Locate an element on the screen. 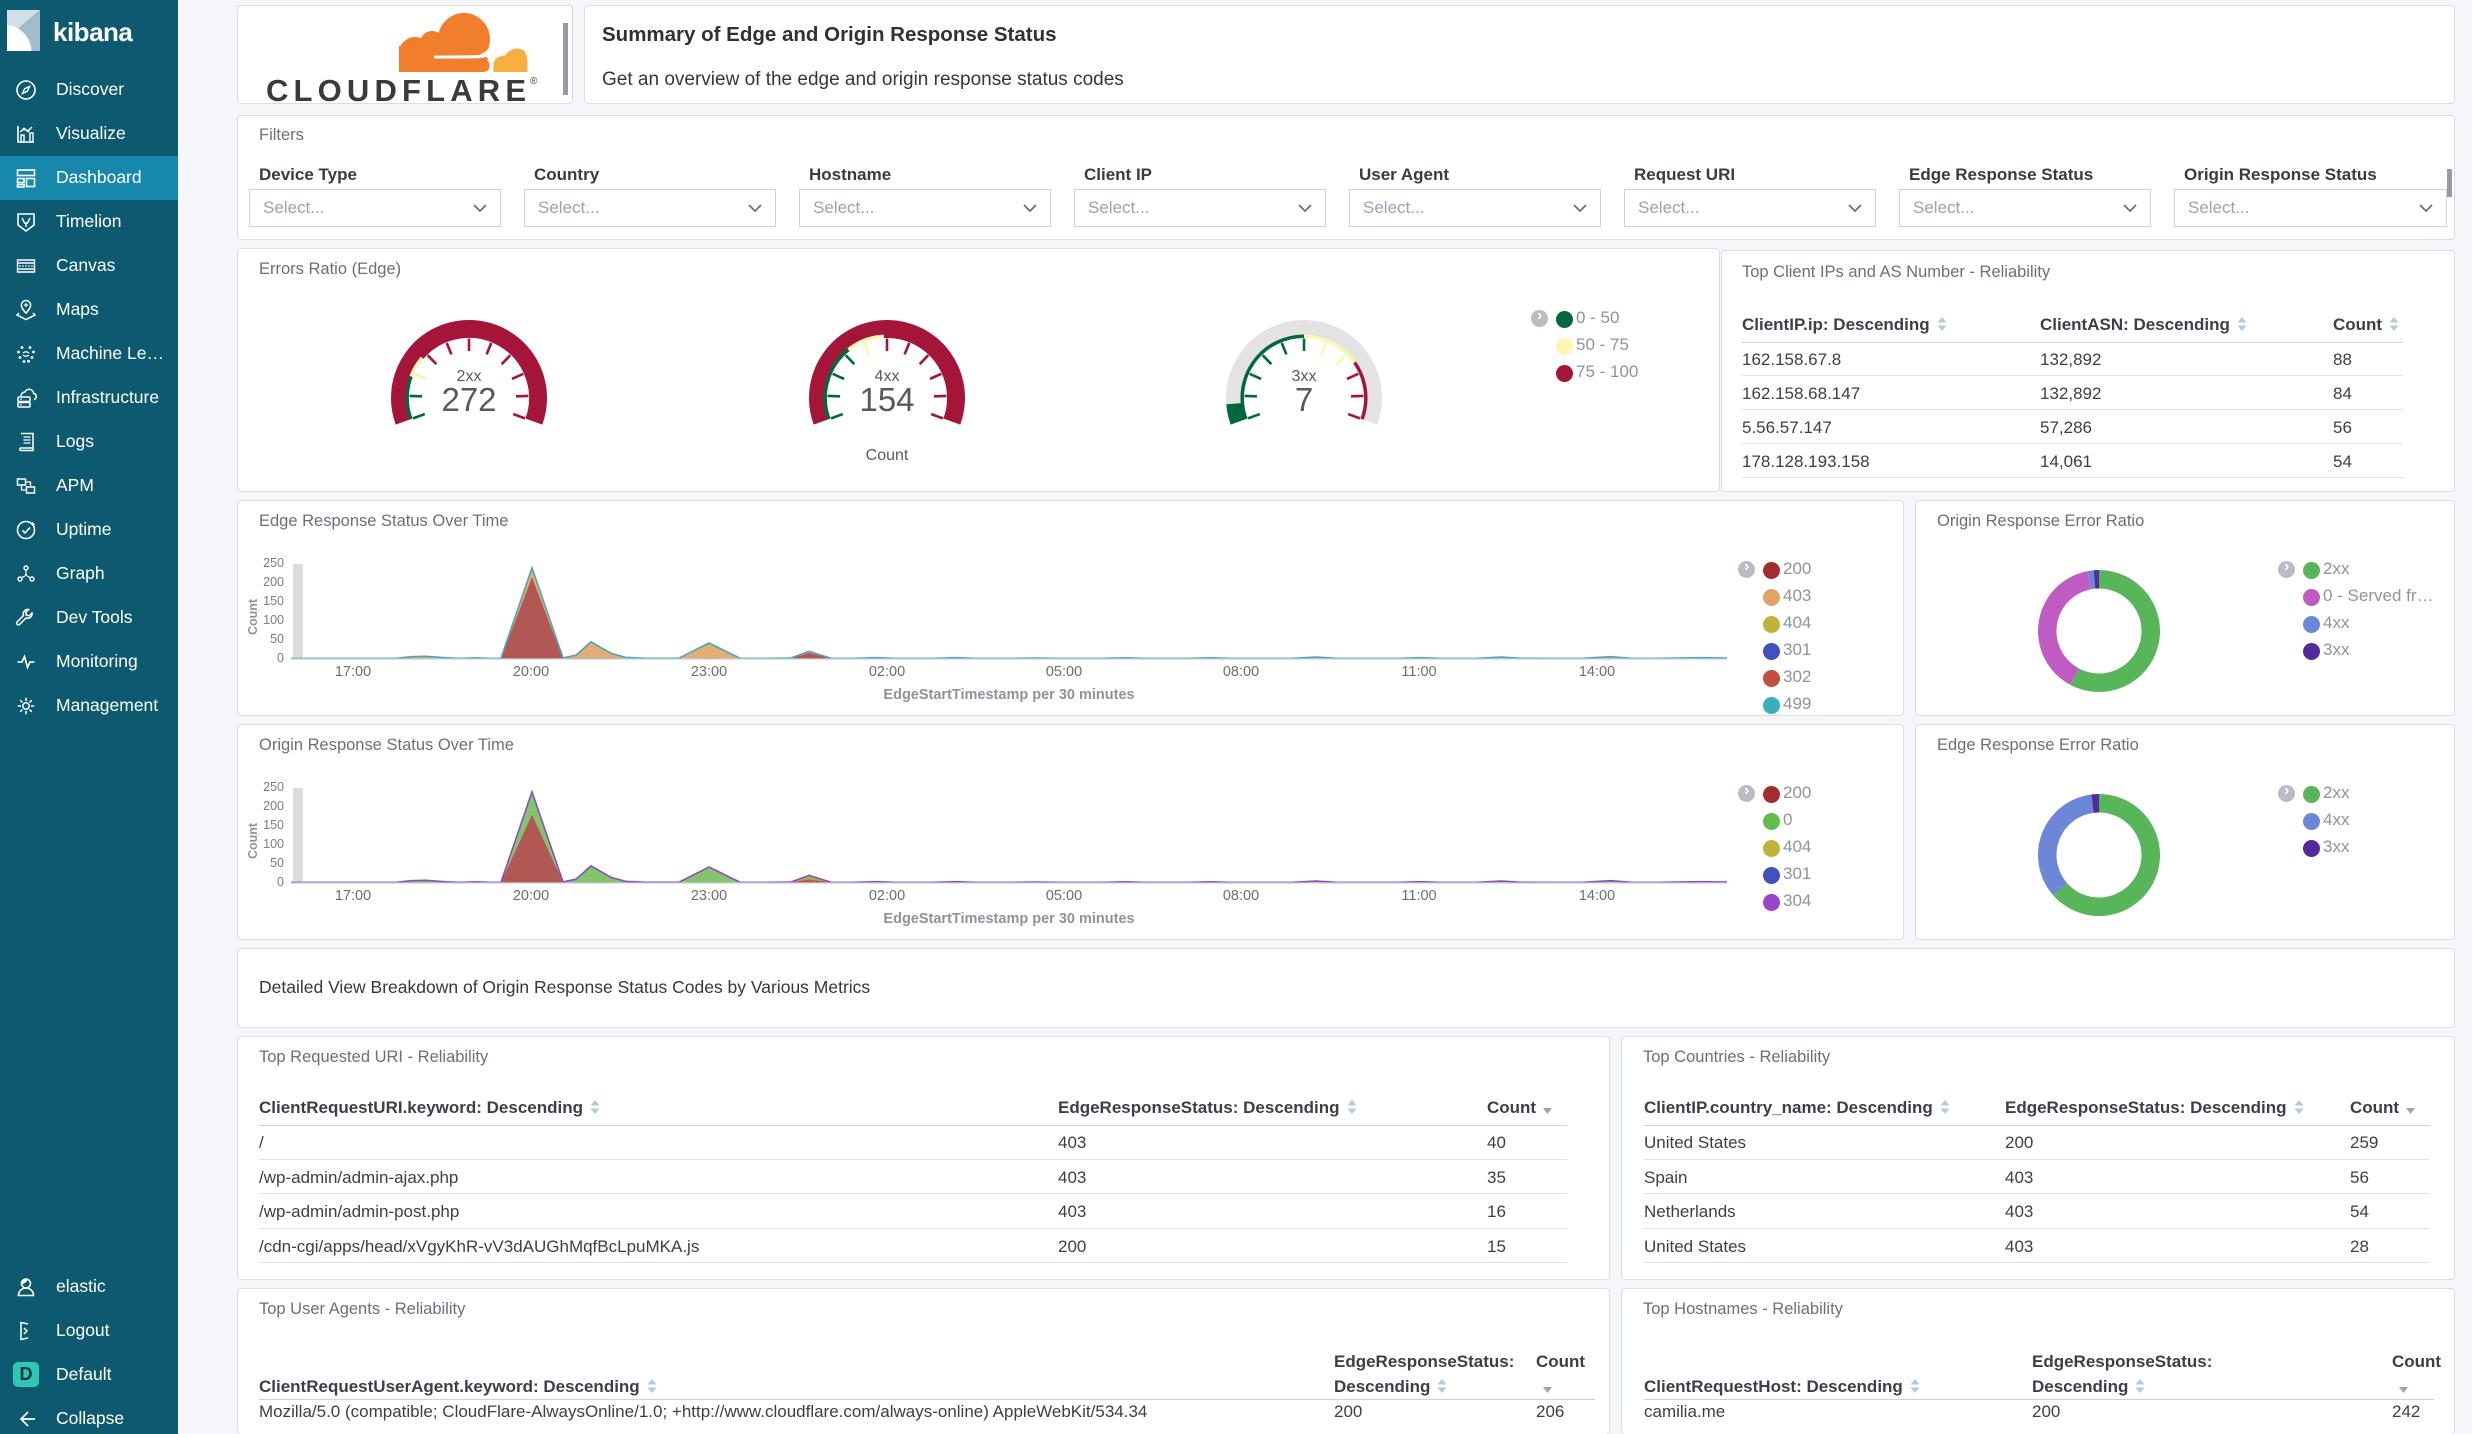  svg-text: CLOUDFLARE is located at coordinates (397, 88).